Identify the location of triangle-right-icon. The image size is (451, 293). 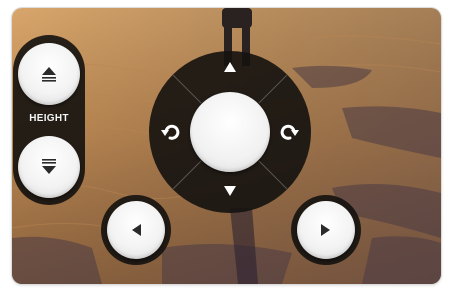
(325, 230).